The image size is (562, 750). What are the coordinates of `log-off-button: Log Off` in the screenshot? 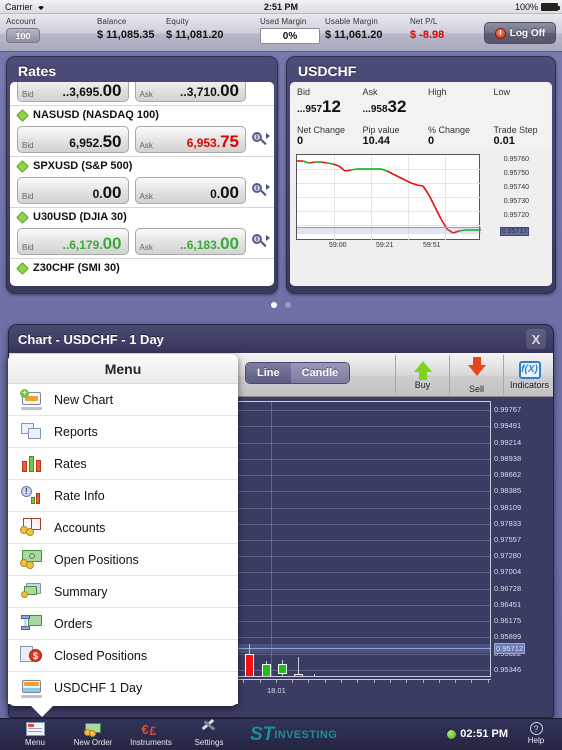 It's located at (520, 33).